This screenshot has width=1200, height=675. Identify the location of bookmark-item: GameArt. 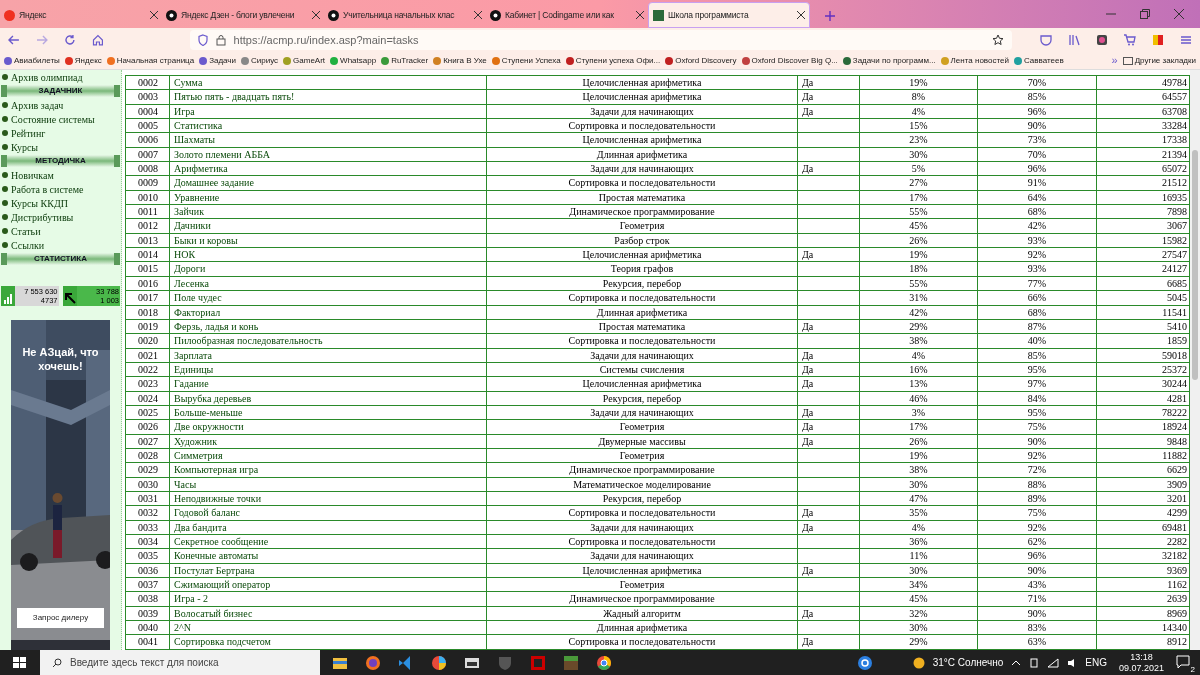
(304, 60).